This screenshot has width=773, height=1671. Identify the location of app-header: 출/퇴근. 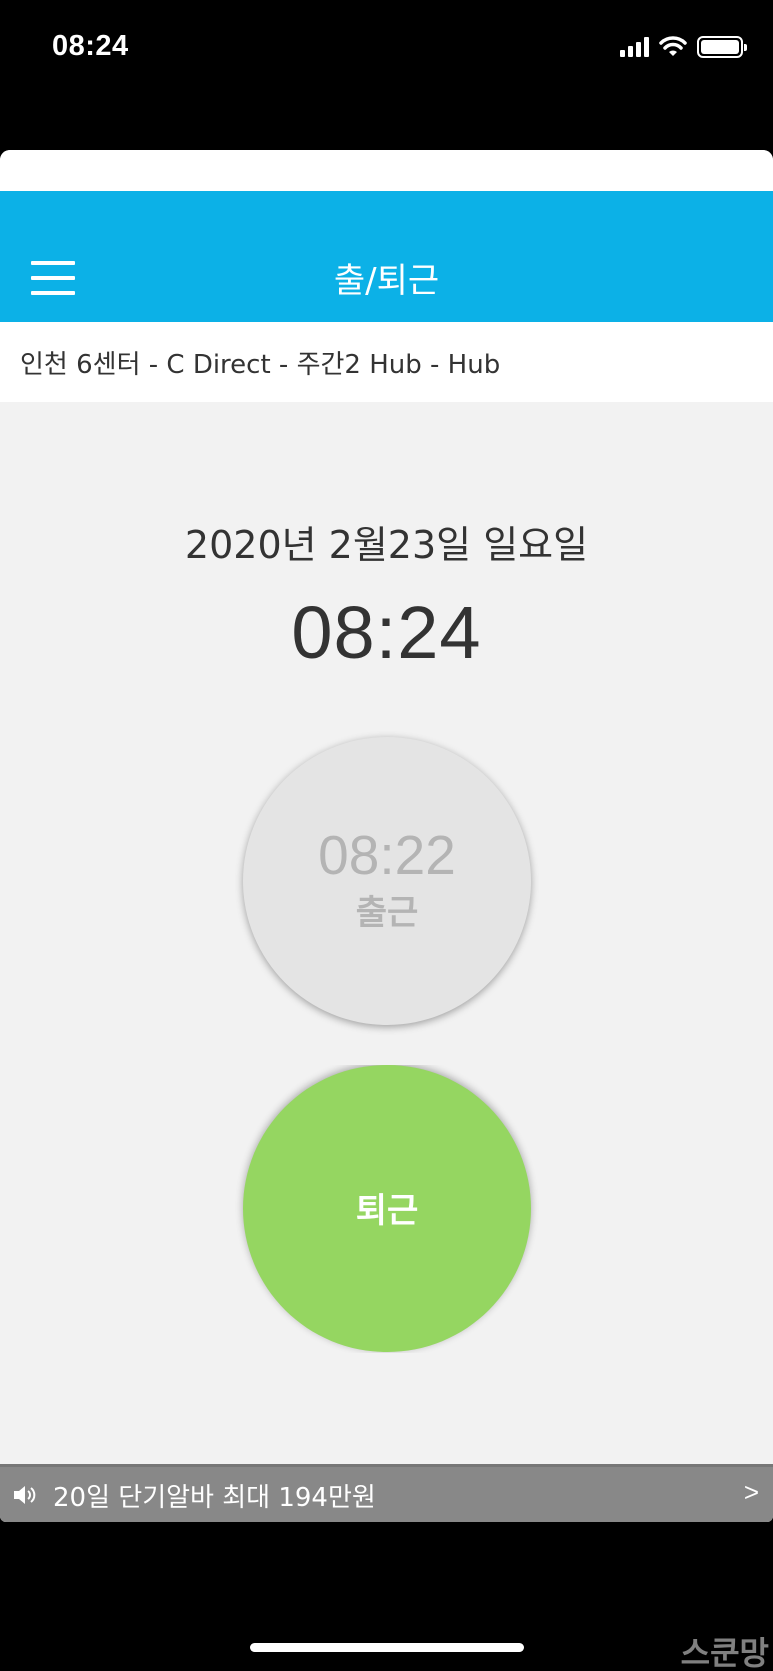
(386, 256).